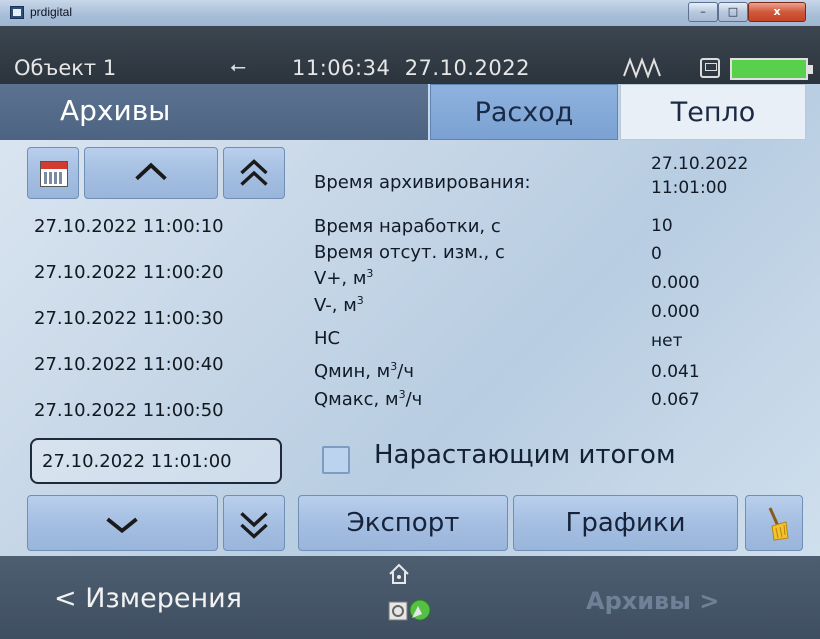 The width and height of the screenshot is (820, 639). I want to click on archive-item: 27.10.2022 11:00:20, so click(159, 273).